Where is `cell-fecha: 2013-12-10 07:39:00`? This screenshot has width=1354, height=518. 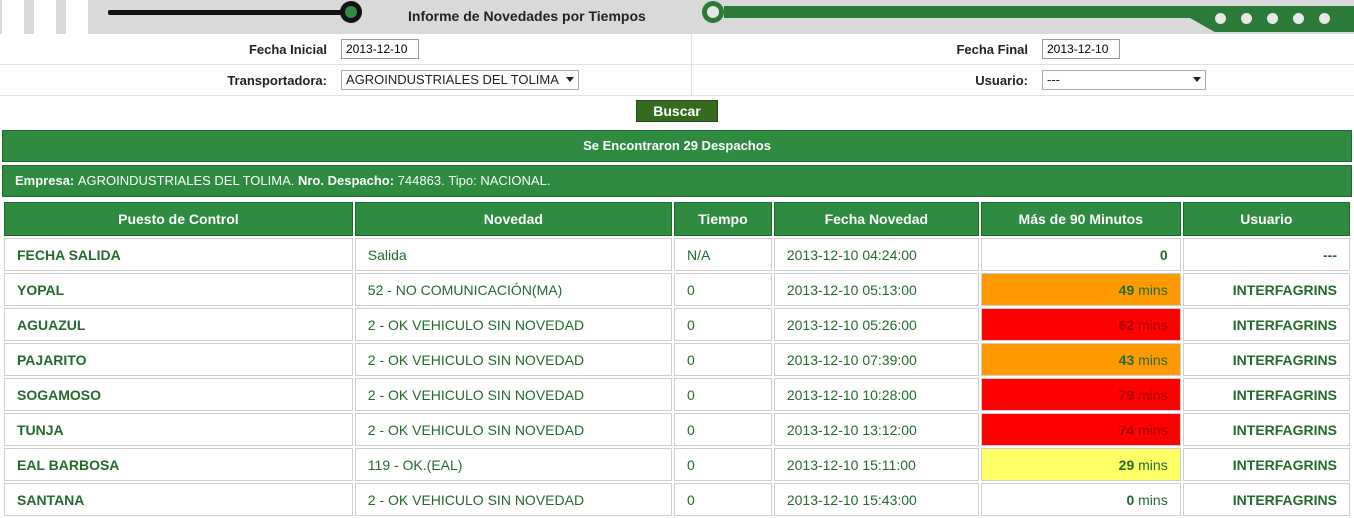
cell-fecha: 2013-12-10 07:39:00 is located at coordinates (876, 359).